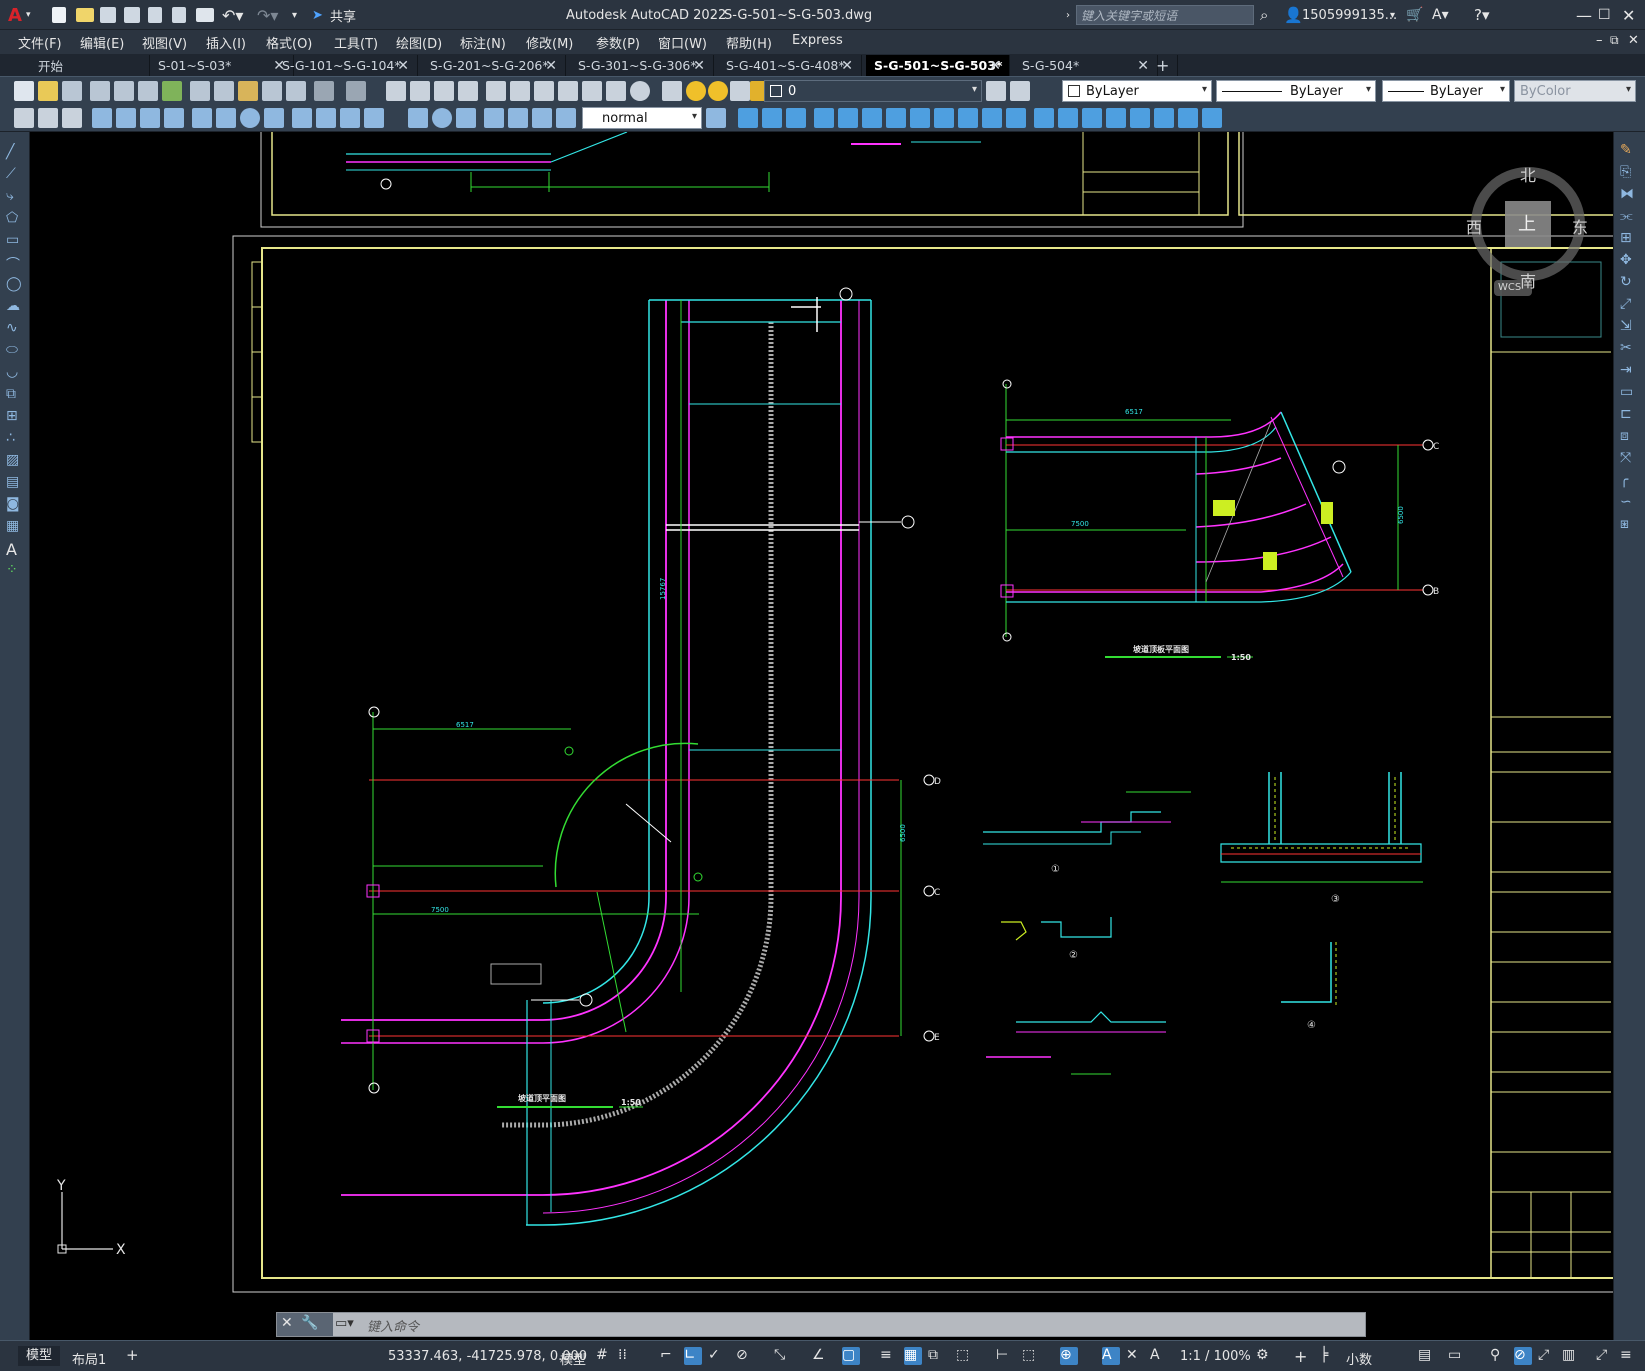 Image resolution: width=1645 pixels, height=1371 pixels. I want to click on revolve-icon, so click(896, 118).